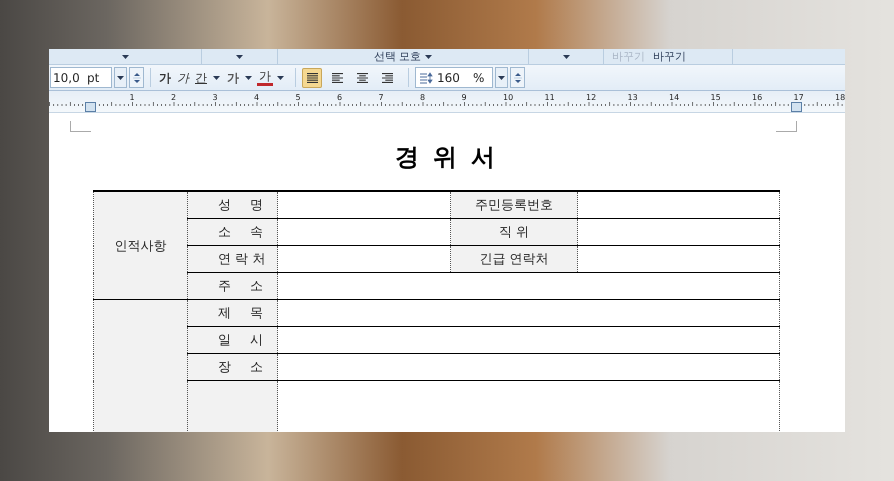  What do you see at coordinates (233, 78) in the screenshot?
I see `outline-button: 가` at bounding box center [233, 78].